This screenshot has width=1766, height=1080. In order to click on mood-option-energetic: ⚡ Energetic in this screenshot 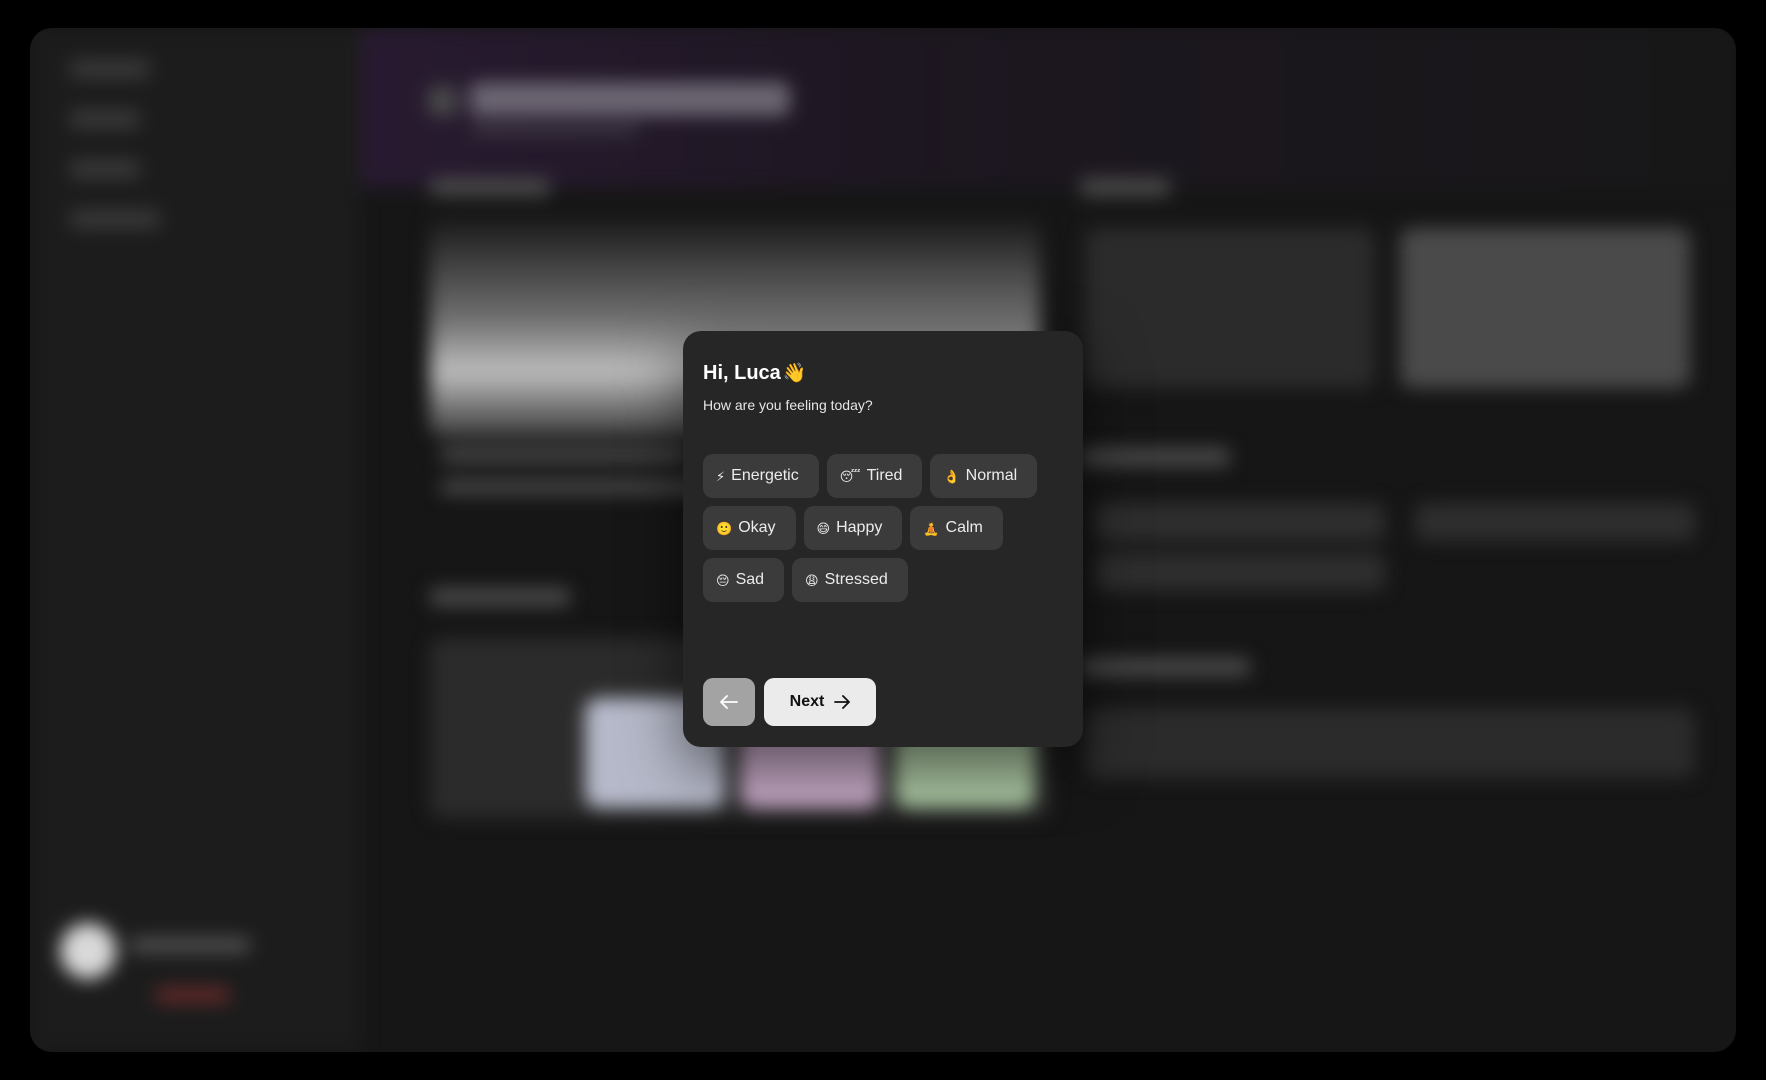, I will do `click(761, 476)`.